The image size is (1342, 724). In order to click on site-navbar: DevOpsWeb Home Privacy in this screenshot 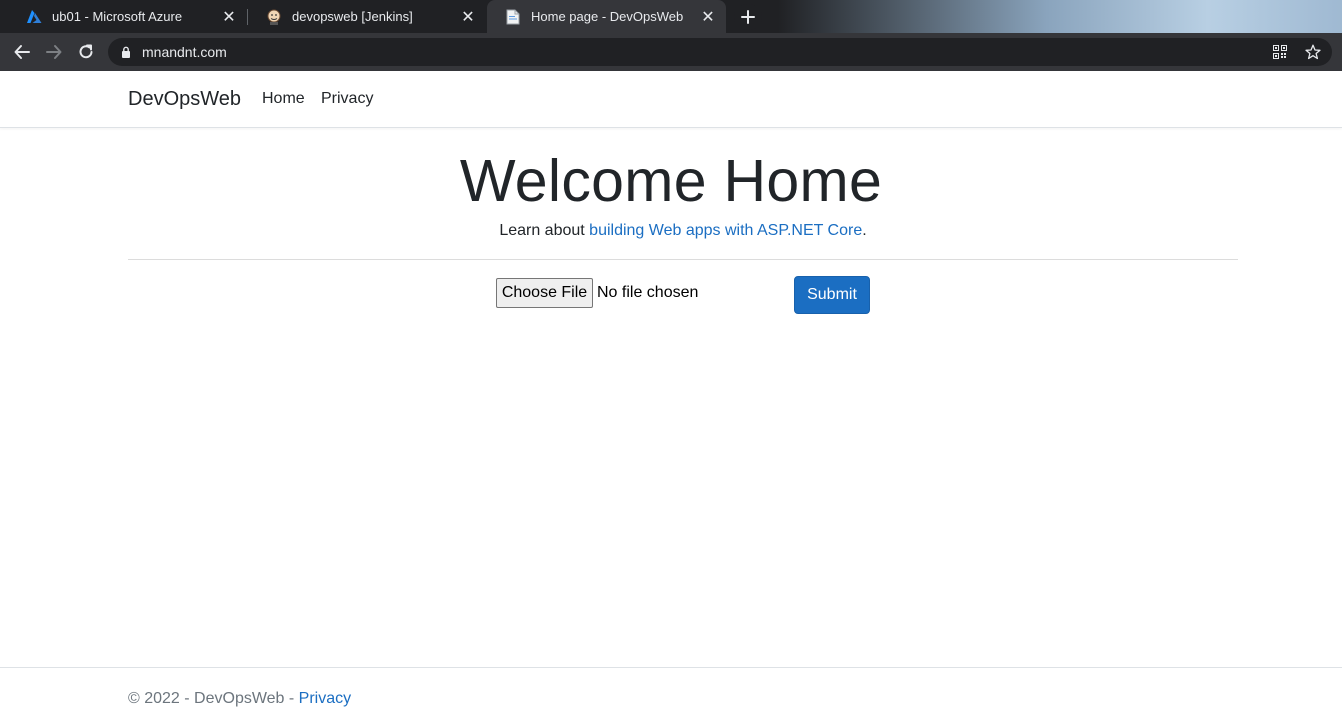, I will do `click(671, 99)`.